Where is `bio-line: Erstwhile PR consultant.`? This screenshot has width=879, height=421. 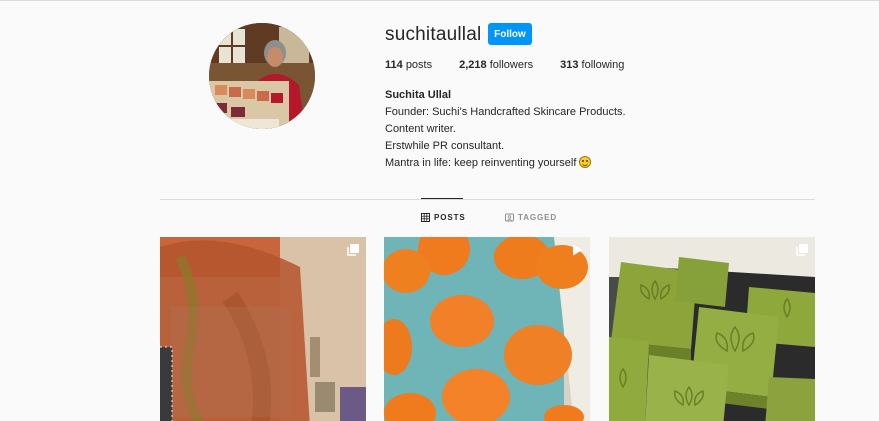
bio-line: Erstwhile PR consultant. is located at coordinates (445, 146).